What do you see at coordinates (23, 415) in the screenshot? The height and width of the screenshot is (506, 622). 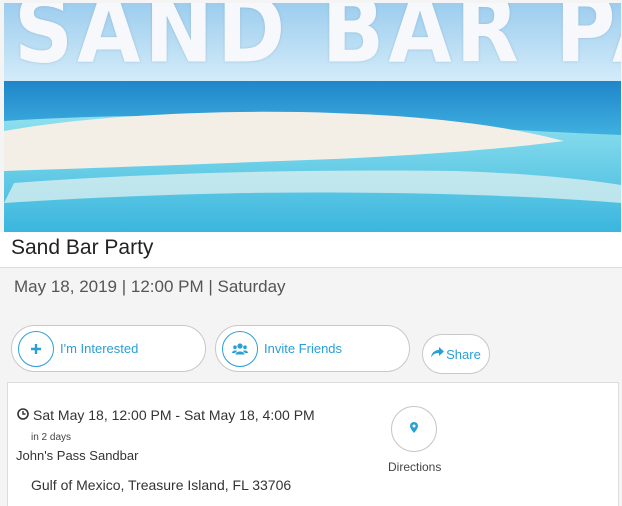 I see `clock-icon` at bounding box center [23, 415].